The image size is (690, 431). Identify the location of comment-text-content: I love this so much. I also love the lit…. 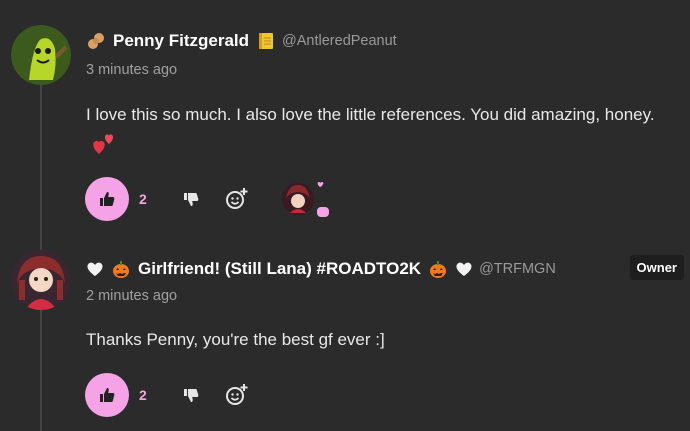
(370, 114).